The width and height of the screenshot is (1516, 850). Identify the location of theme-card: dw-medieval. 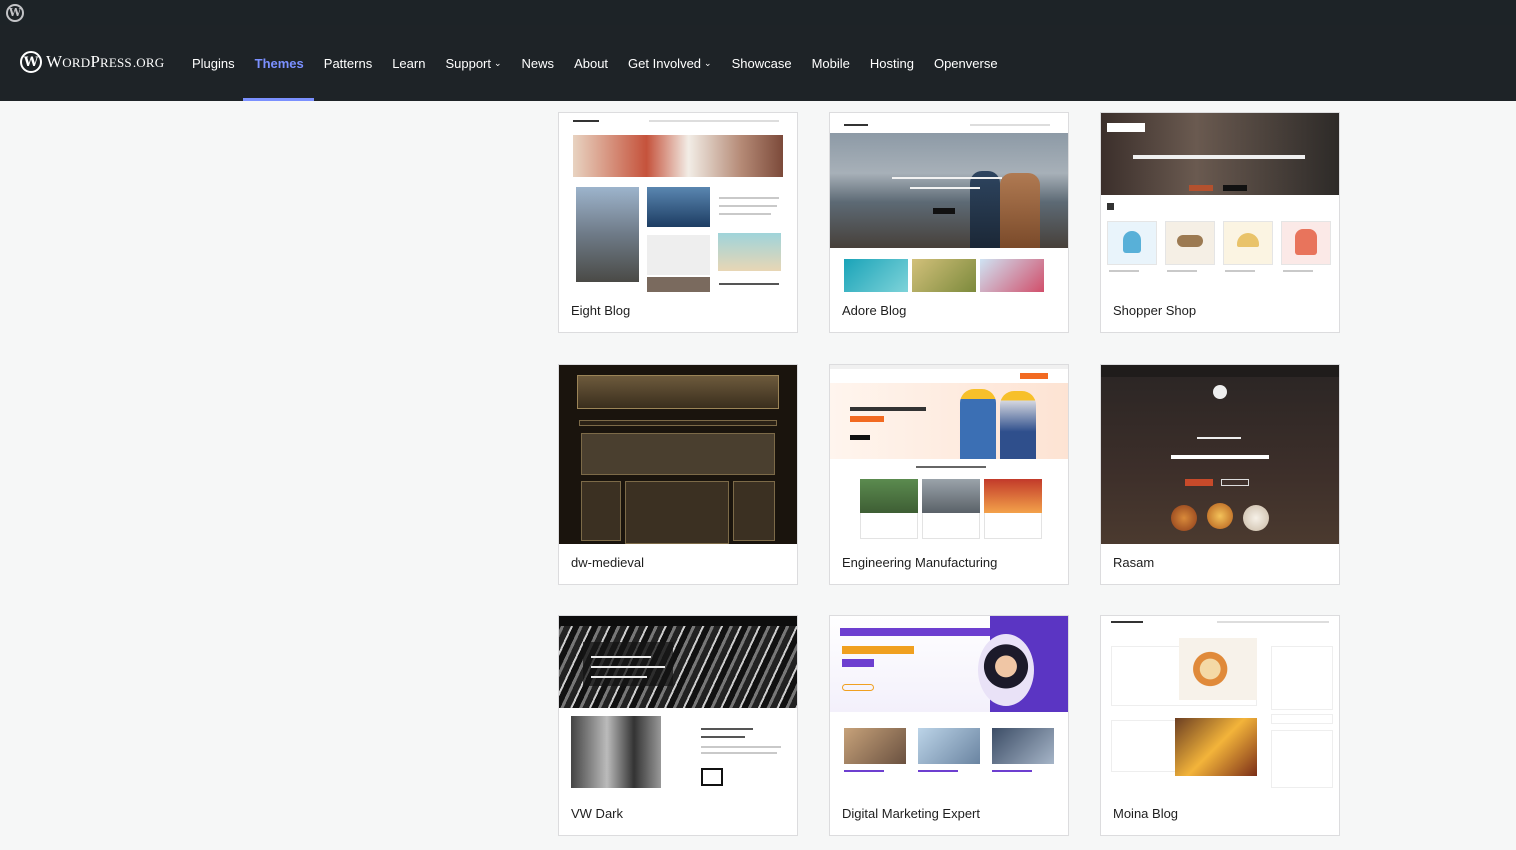
(678, 474).